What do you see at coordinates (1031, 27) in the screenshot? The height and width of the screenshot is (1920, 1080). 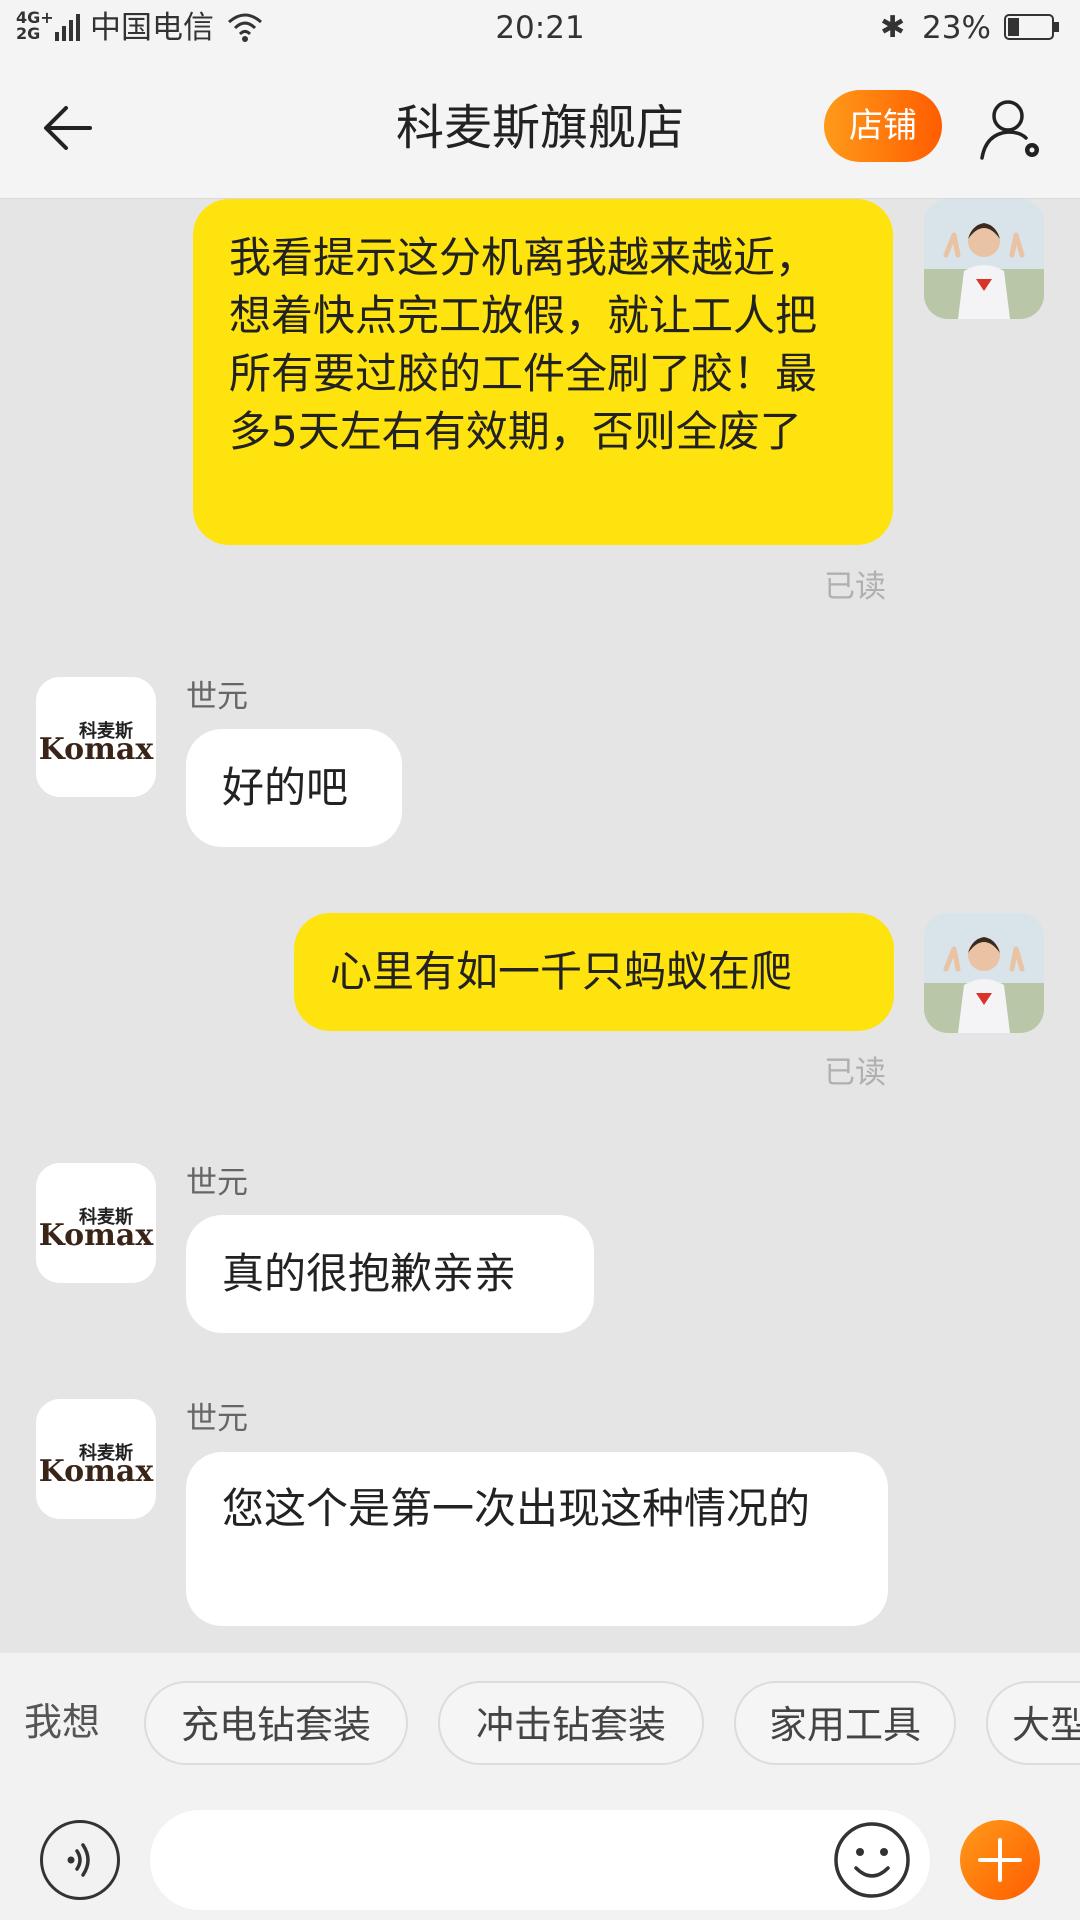 I see `battery-icon` at bounding box center [1031, 27].